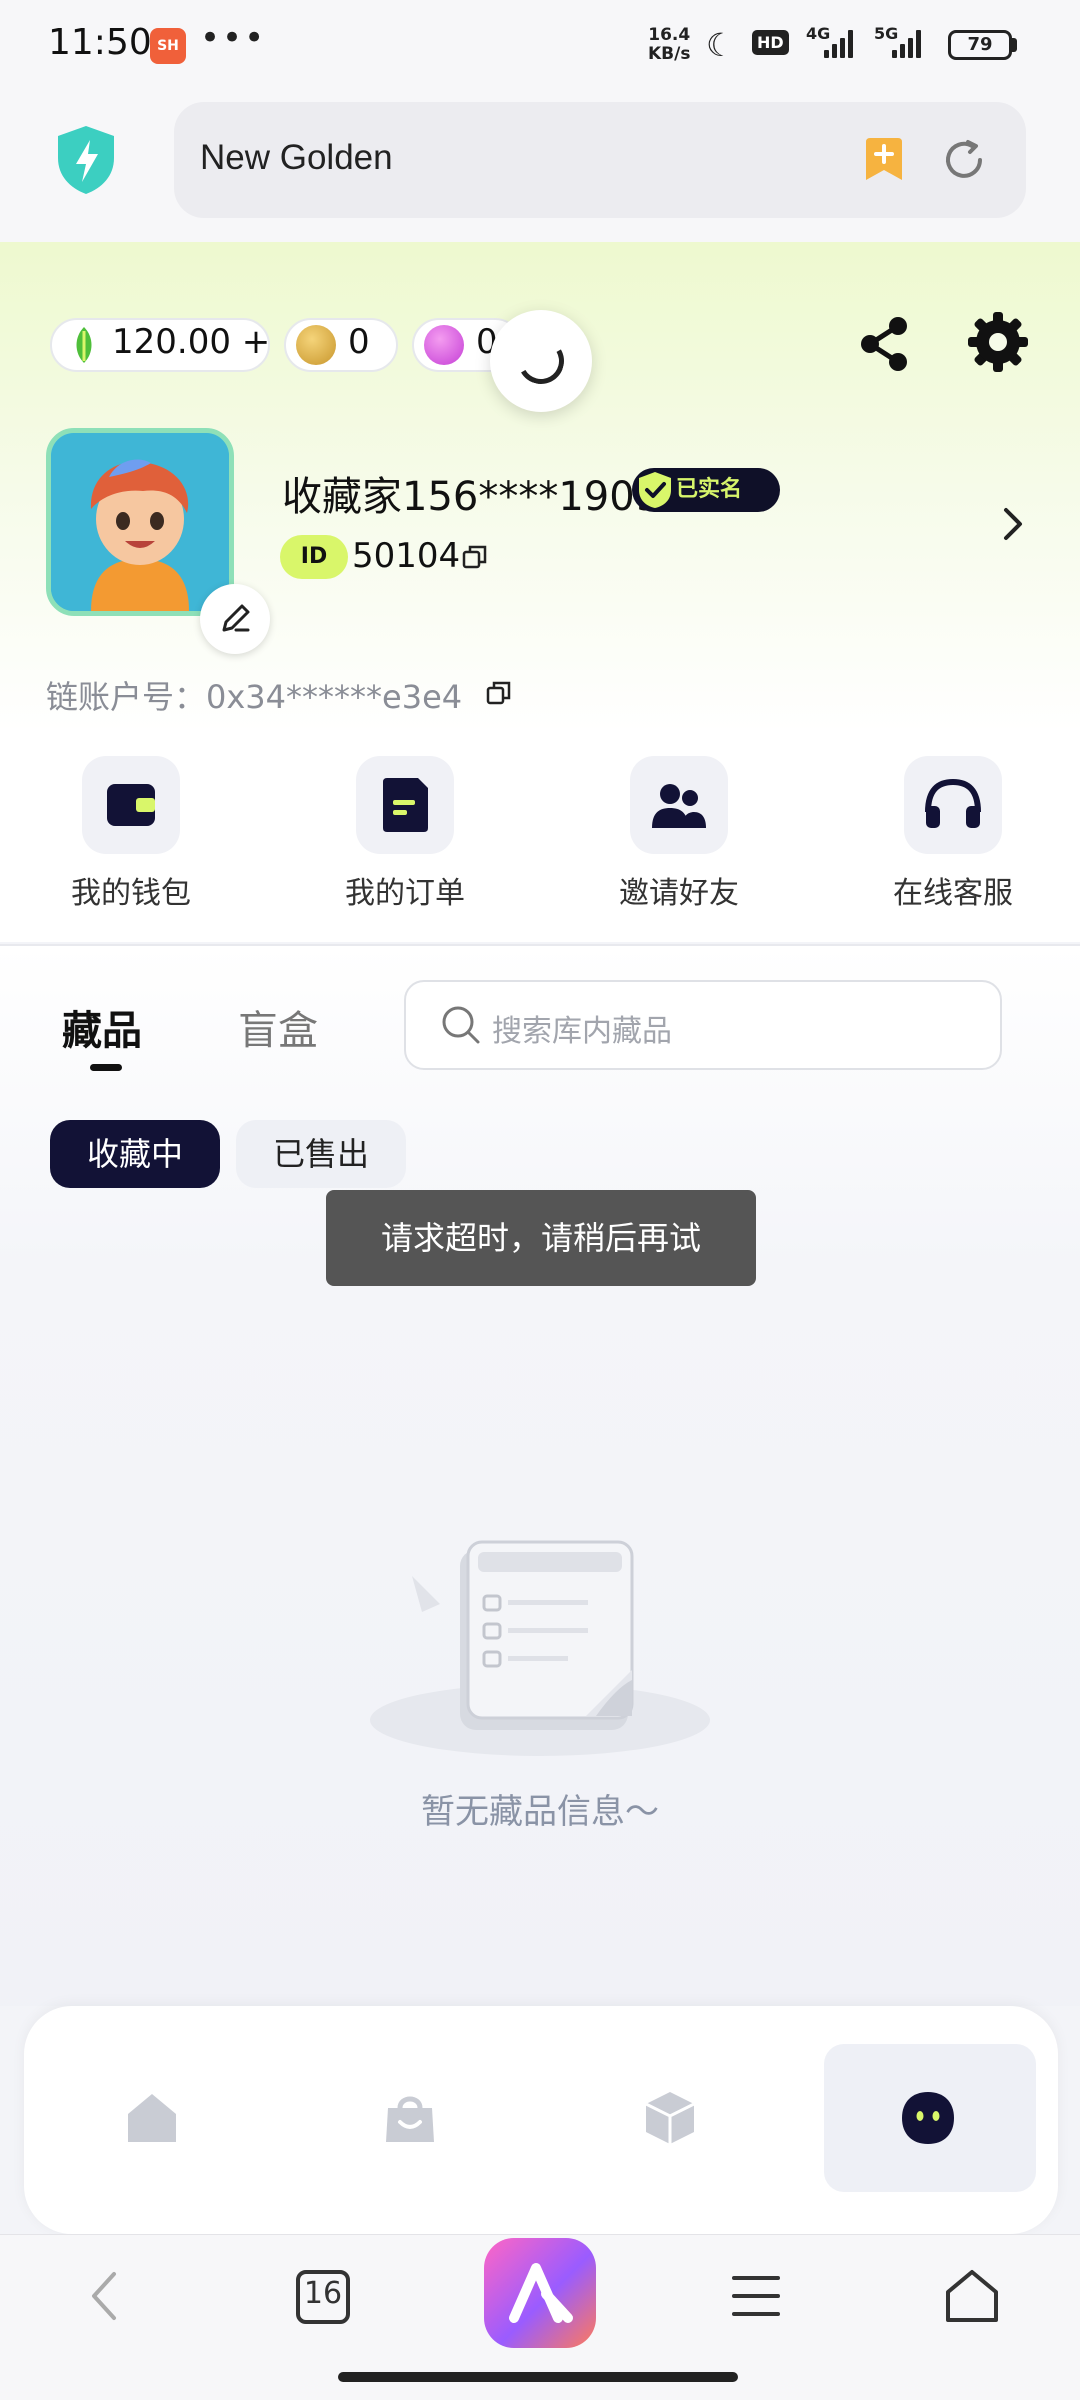  What do you see at coordinates (756, 2296) in the screenshot?
I see `menu-icon` at bounding box center [756, 2296].